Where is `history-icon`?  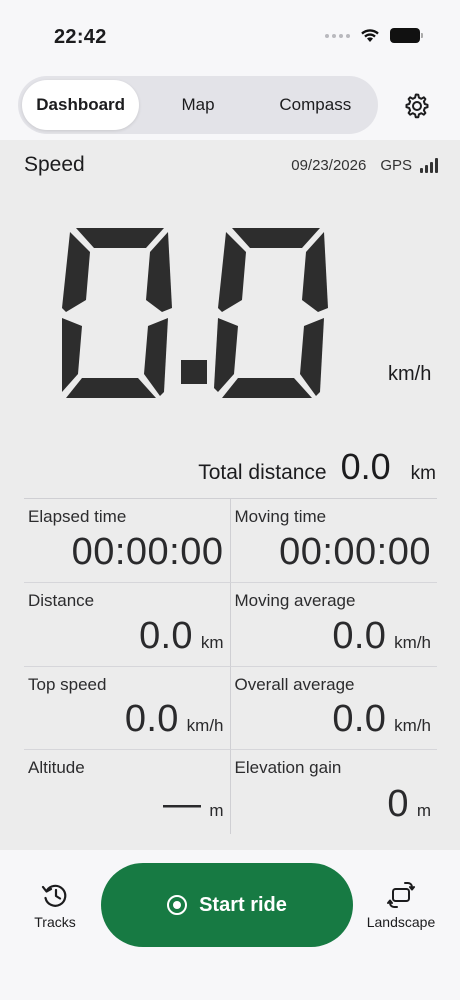
history-icon is located at coordinates (54, 895).